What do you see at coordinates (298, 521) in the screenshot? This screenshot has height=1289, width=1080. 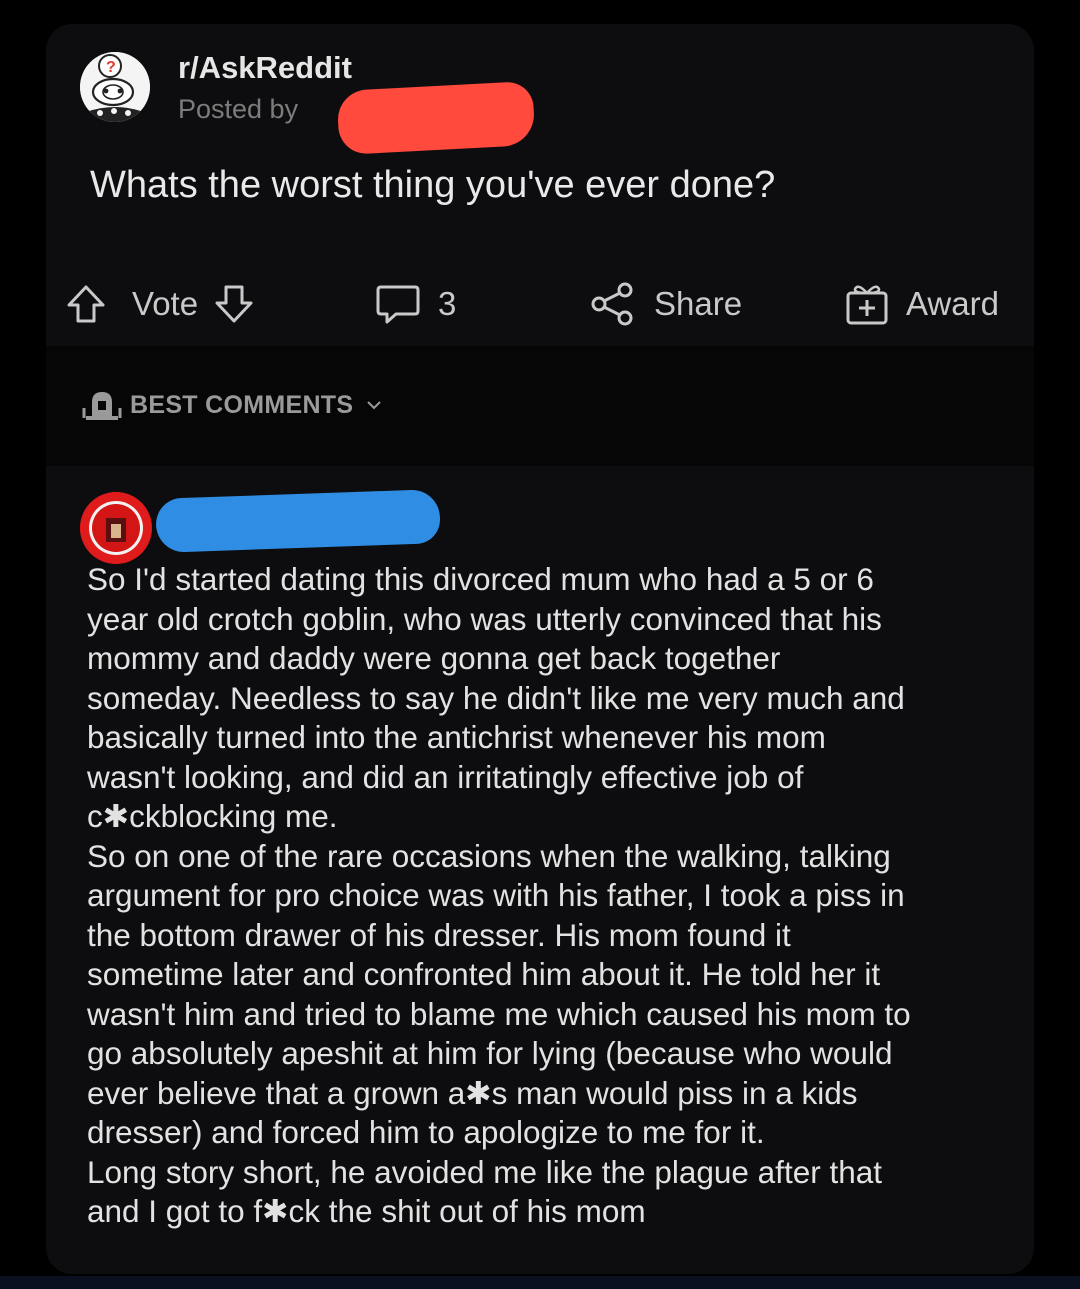 I see `commenter-redaction` at bounding box center [298, 521].